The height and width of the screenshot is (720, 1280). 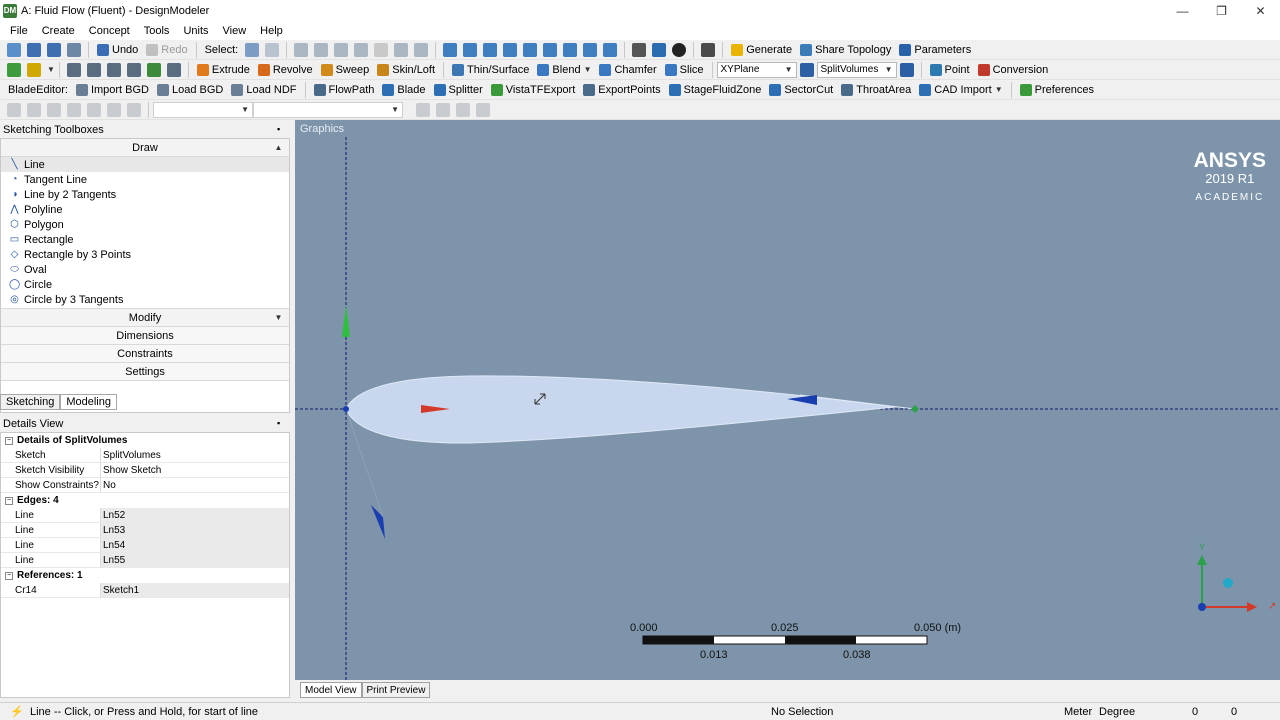 What do you see at coordinates (109, 31) in the screenshot?
I see `menu-concept: Concept` at bounding box center [109, 31].